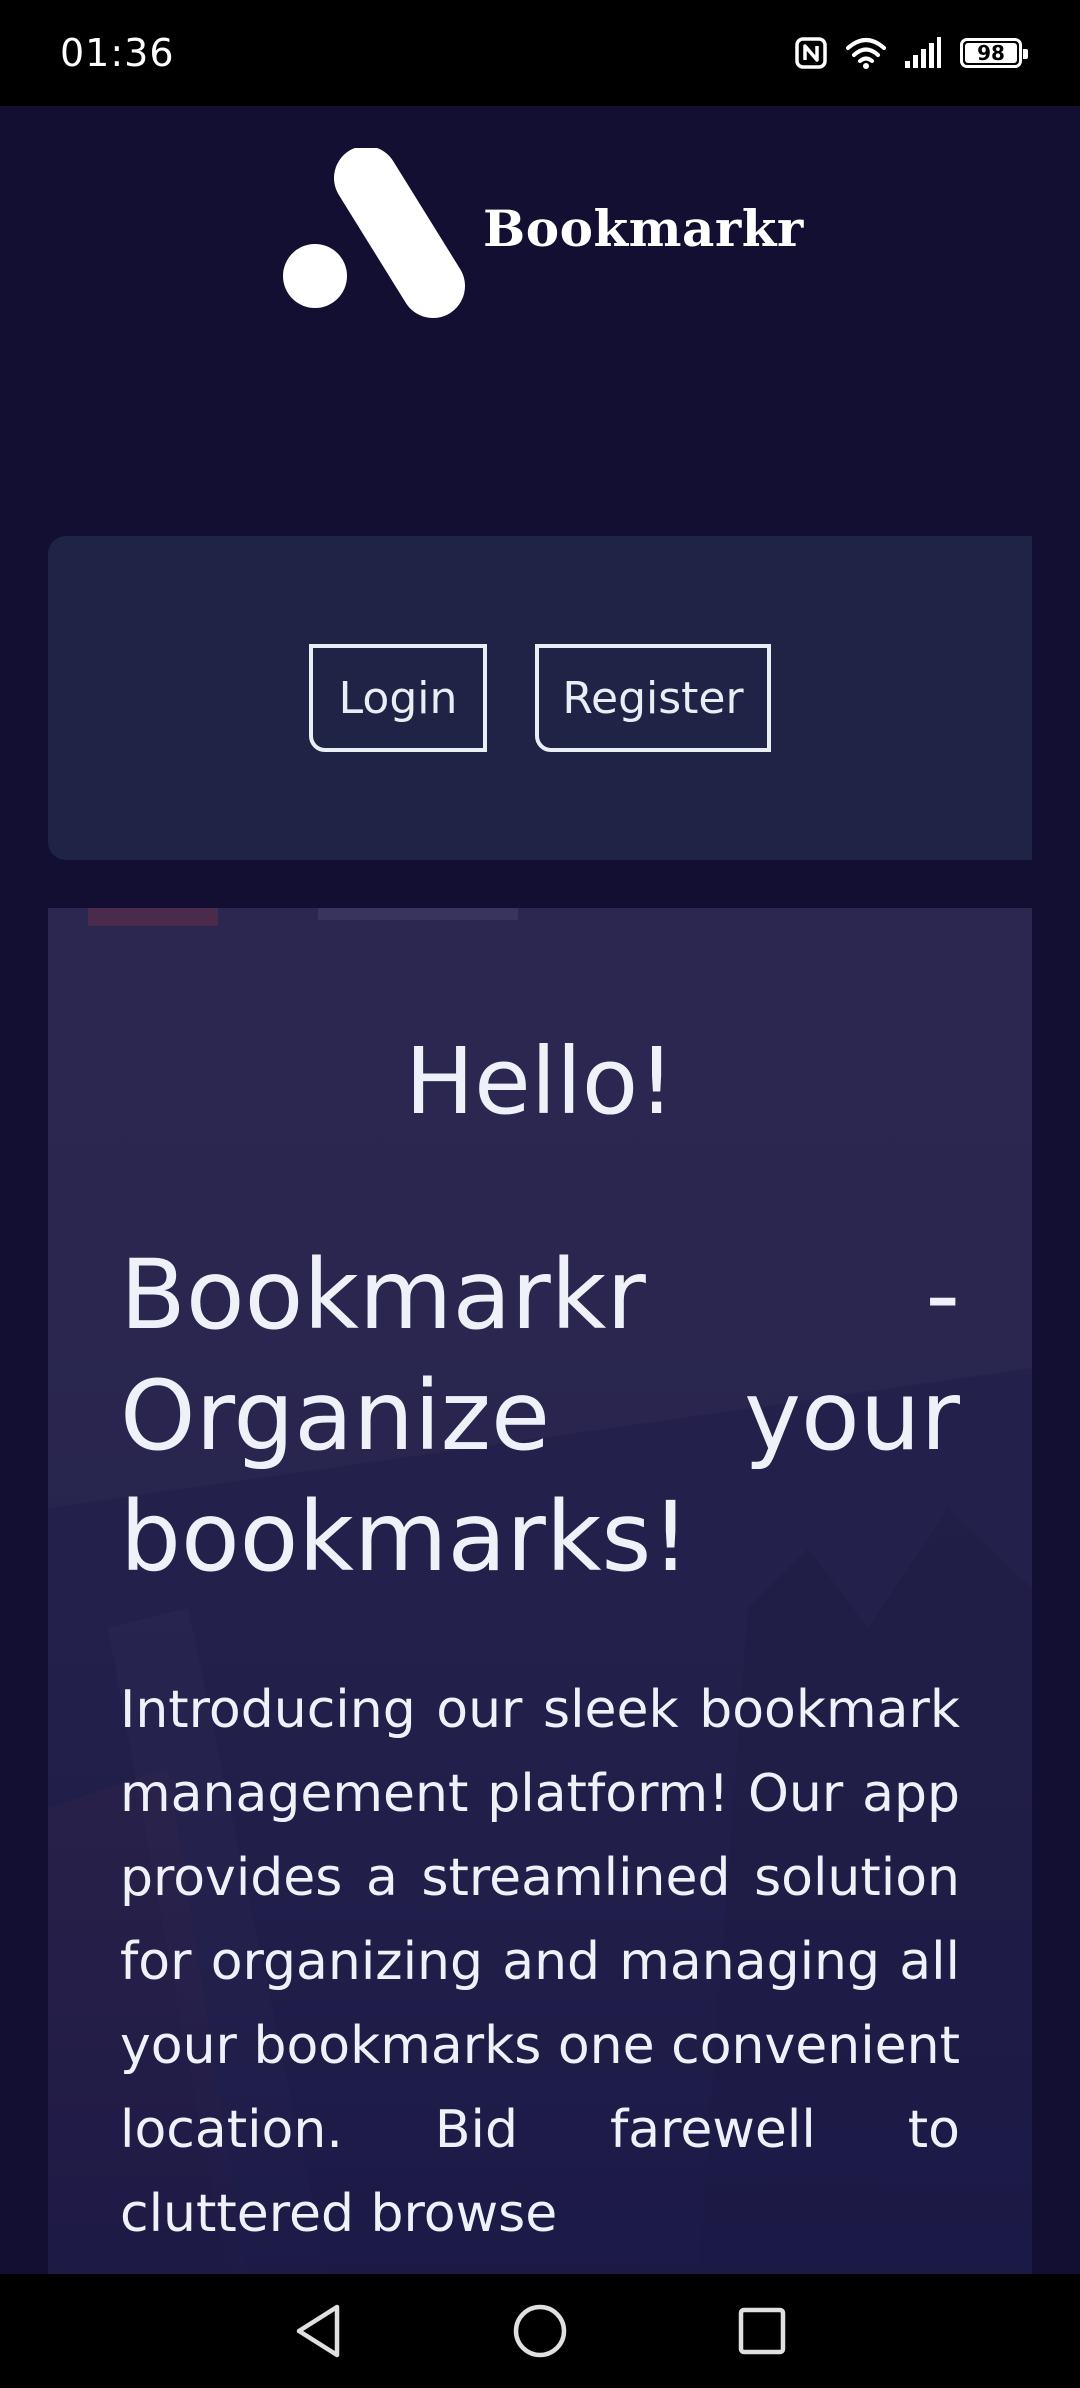 The height and width of the screenshot is (2388, 1080). What do you see at coordinates (374, 233) in the screenshot?
I see `bookmarkr-logo` at bounding box center [374, 233].